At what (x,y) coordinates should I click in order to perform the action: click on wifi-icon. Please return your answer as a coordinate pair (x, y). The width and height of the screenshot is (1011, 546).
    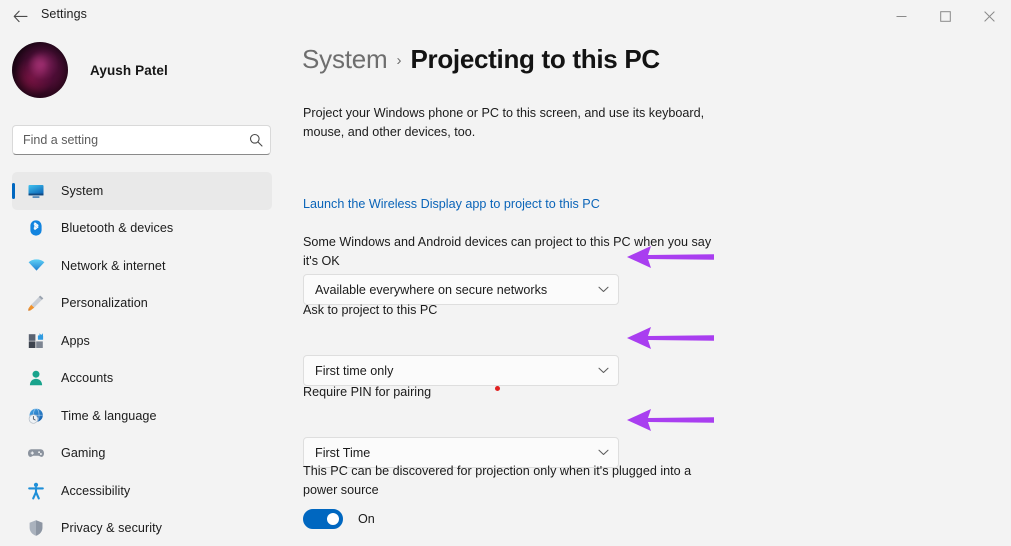
    Looking at the image, I should click on (36, 266).